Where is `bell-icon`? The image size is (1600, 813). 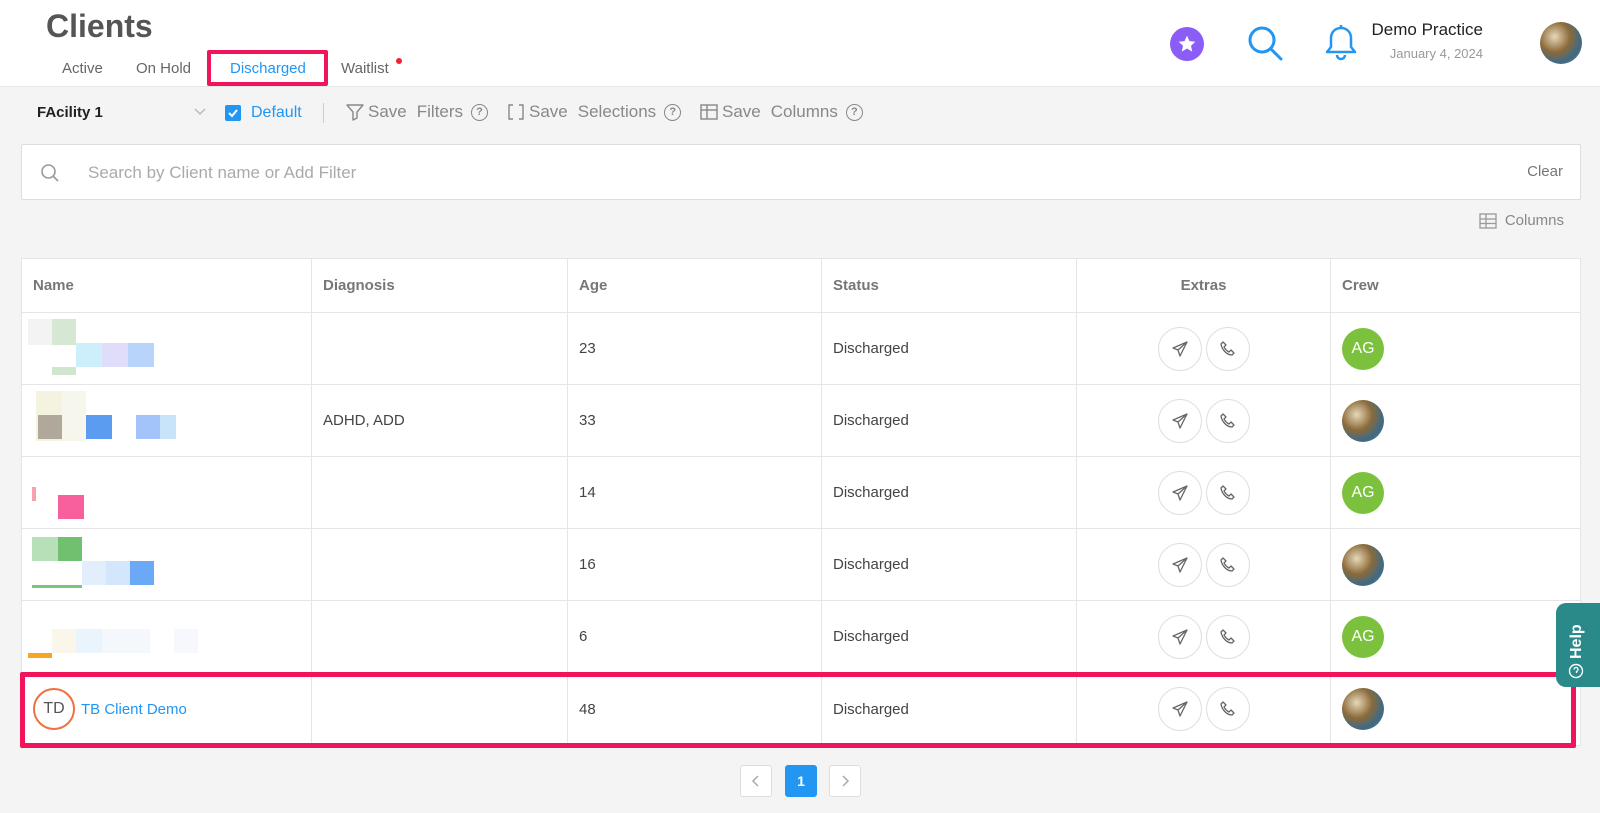 bell-icon is located at coordinates (1341, 43).